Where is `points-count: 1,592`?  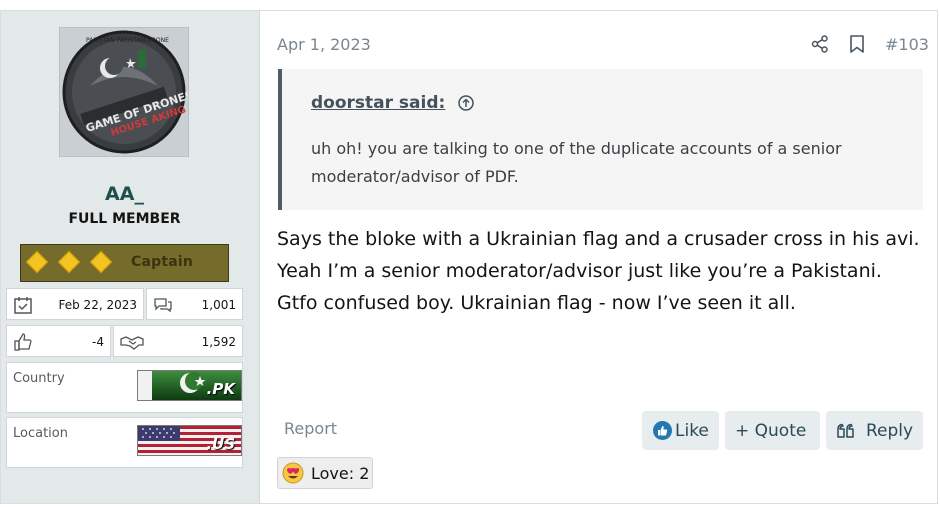
points-count: 1,592 is located at coordinates (218, 342).